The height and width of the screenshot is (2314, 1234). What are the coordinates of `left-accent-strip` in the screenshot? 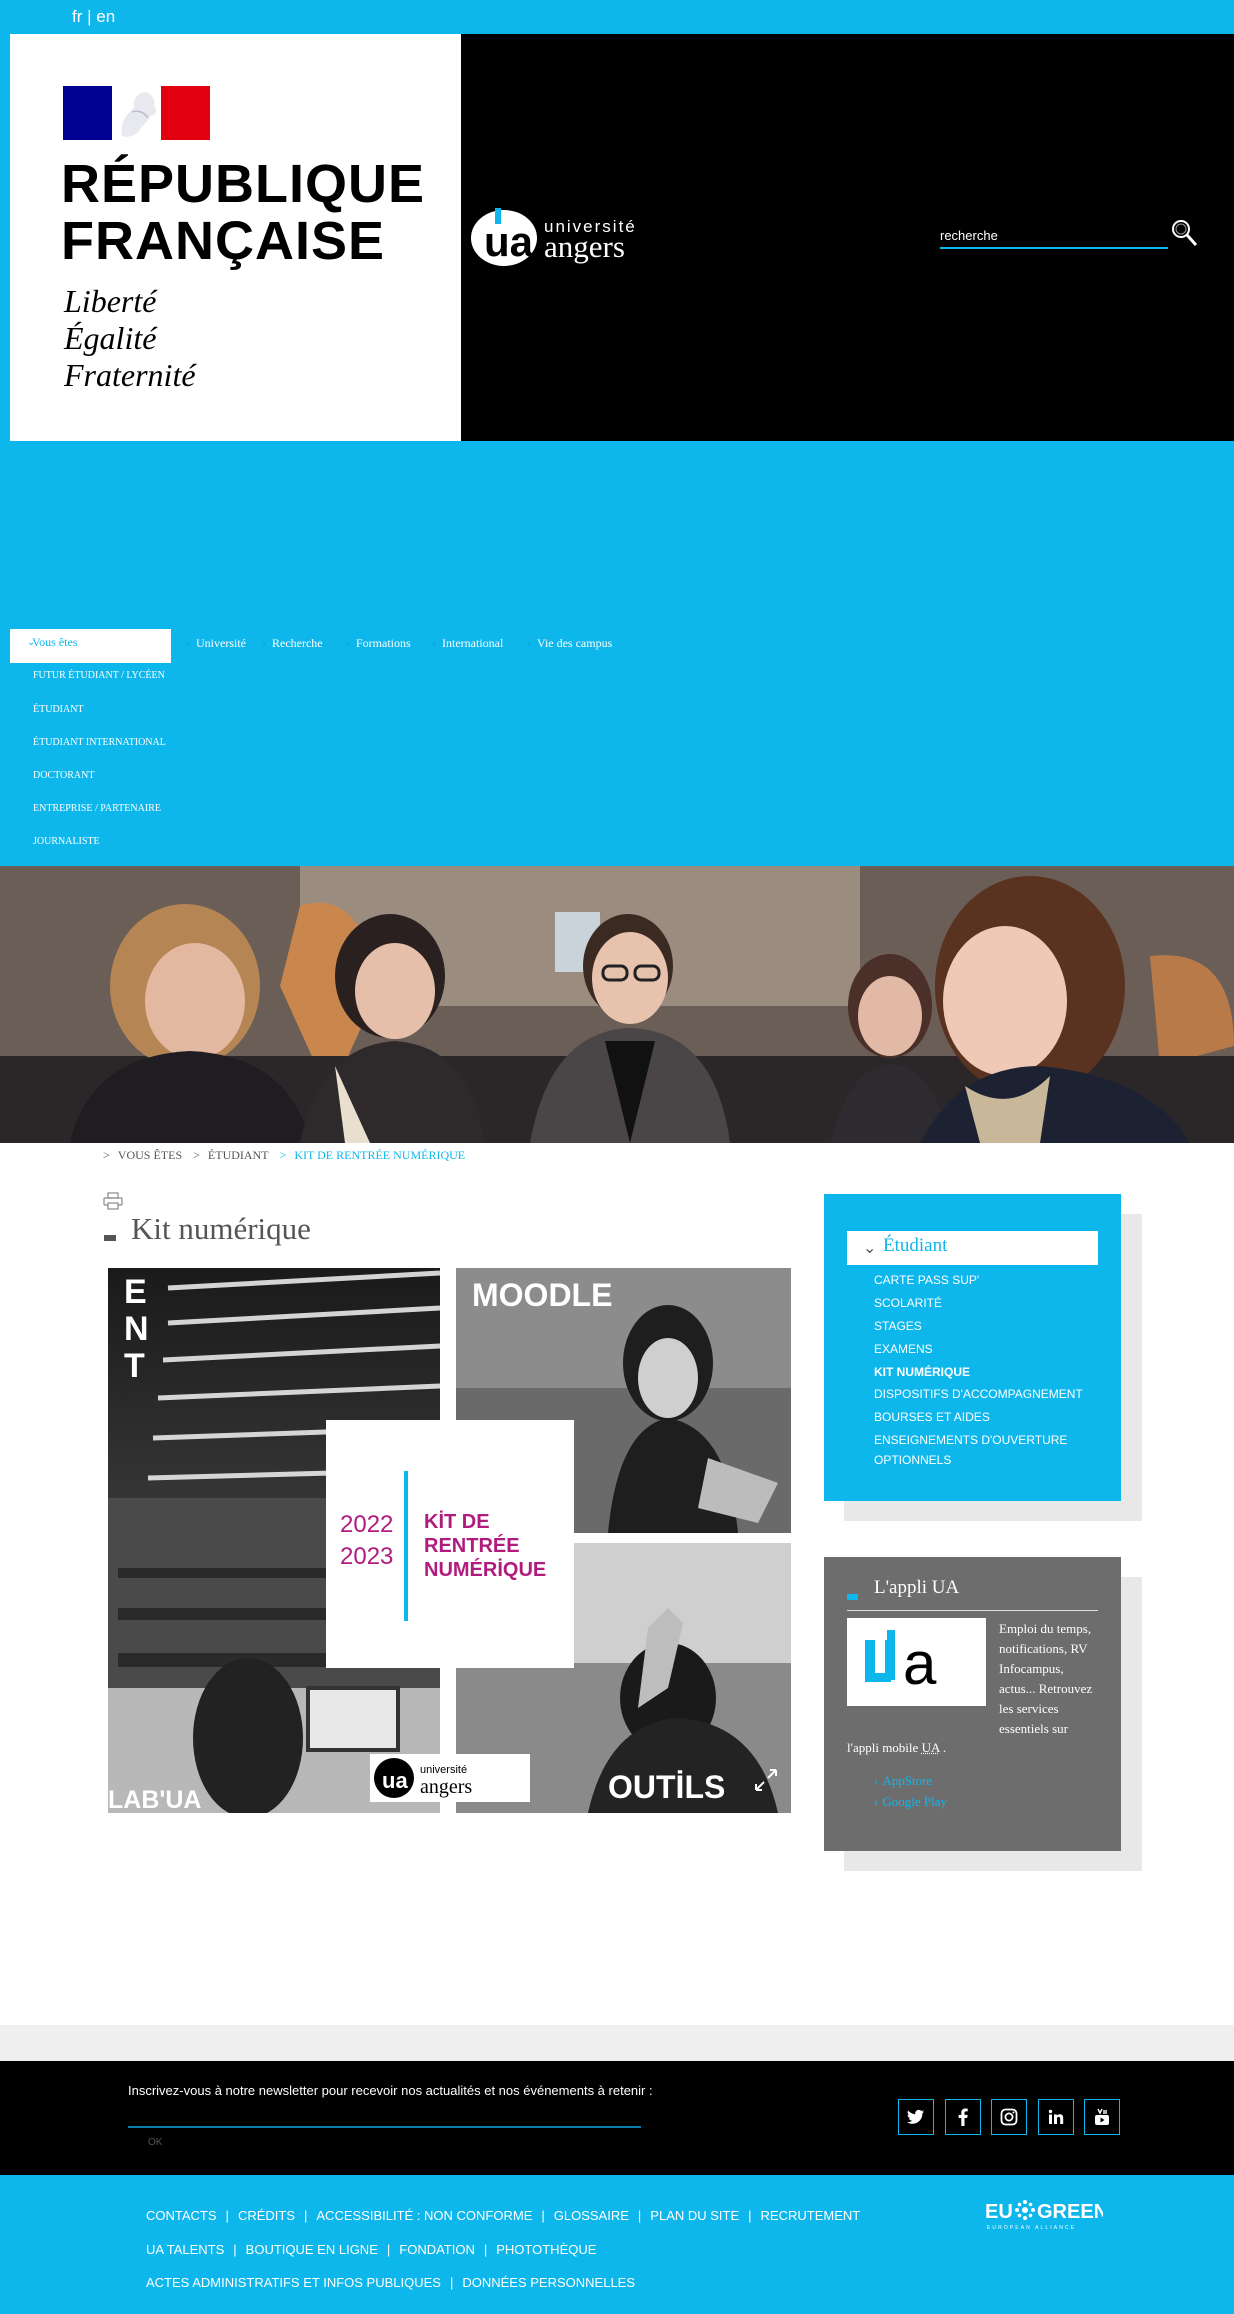 It's located at (5, 450).